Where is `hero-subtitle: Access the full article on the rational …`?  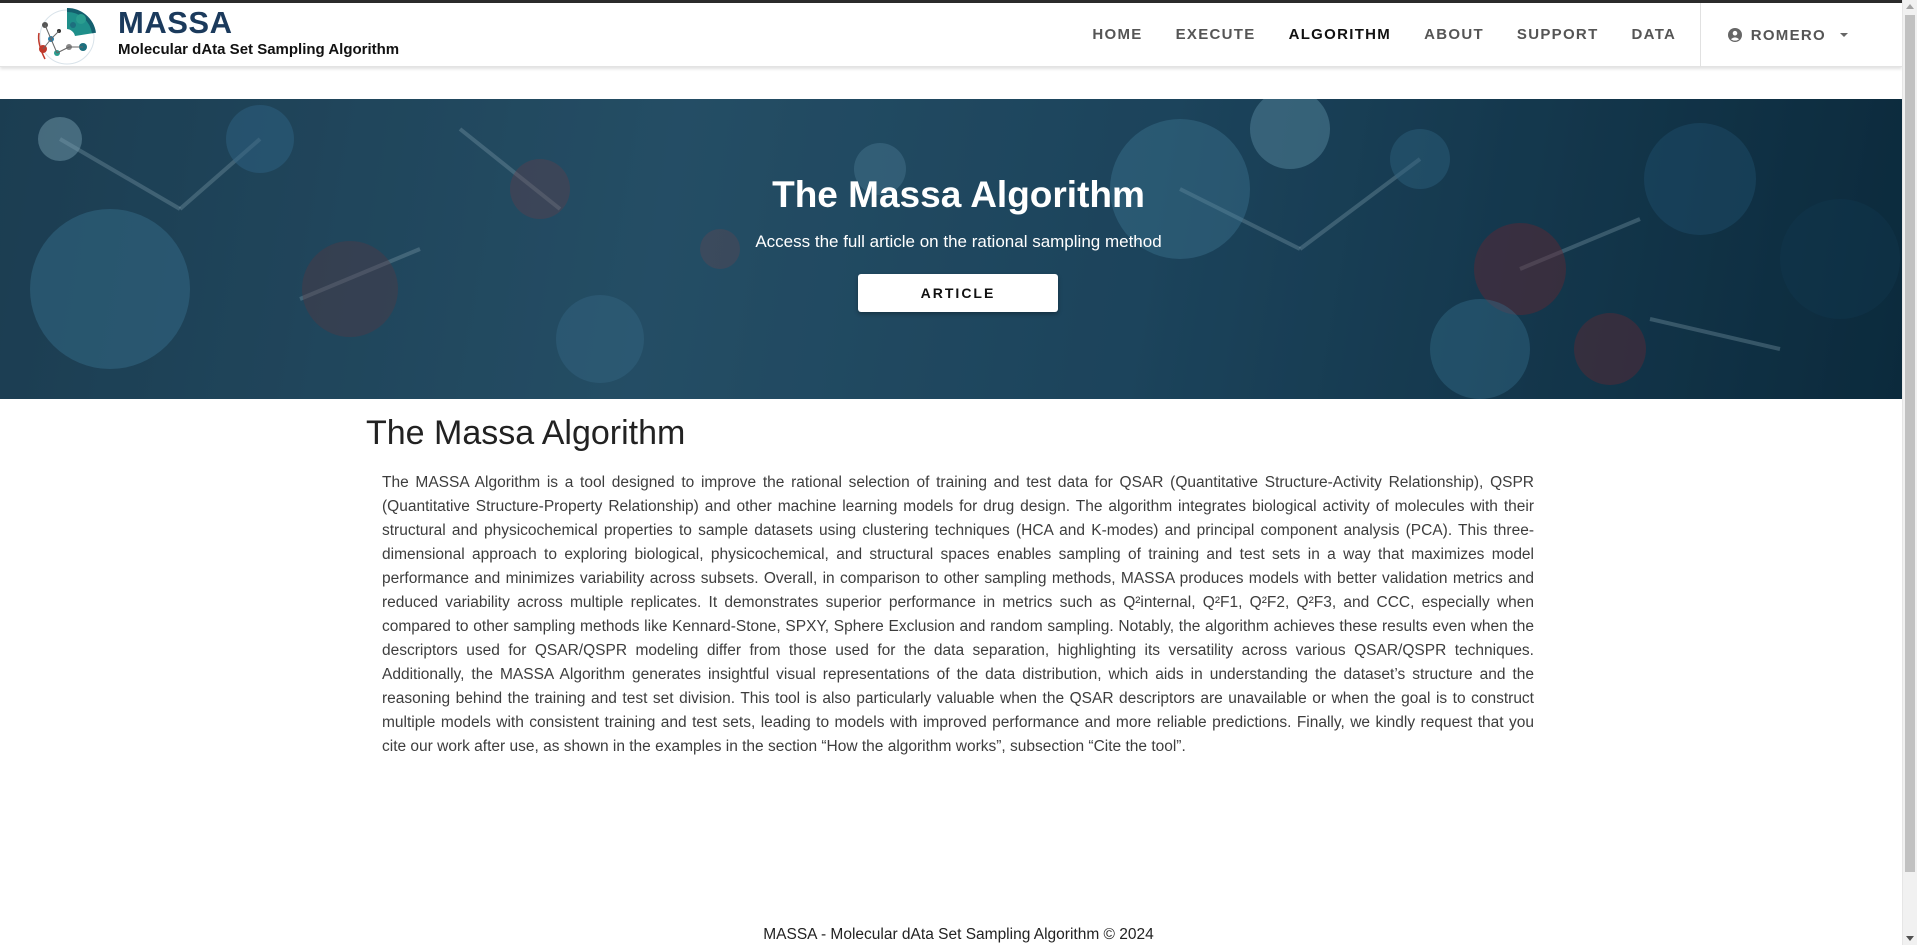 hero-subtitle: Access the full article on the rational … is located at coordinates (958, 241).